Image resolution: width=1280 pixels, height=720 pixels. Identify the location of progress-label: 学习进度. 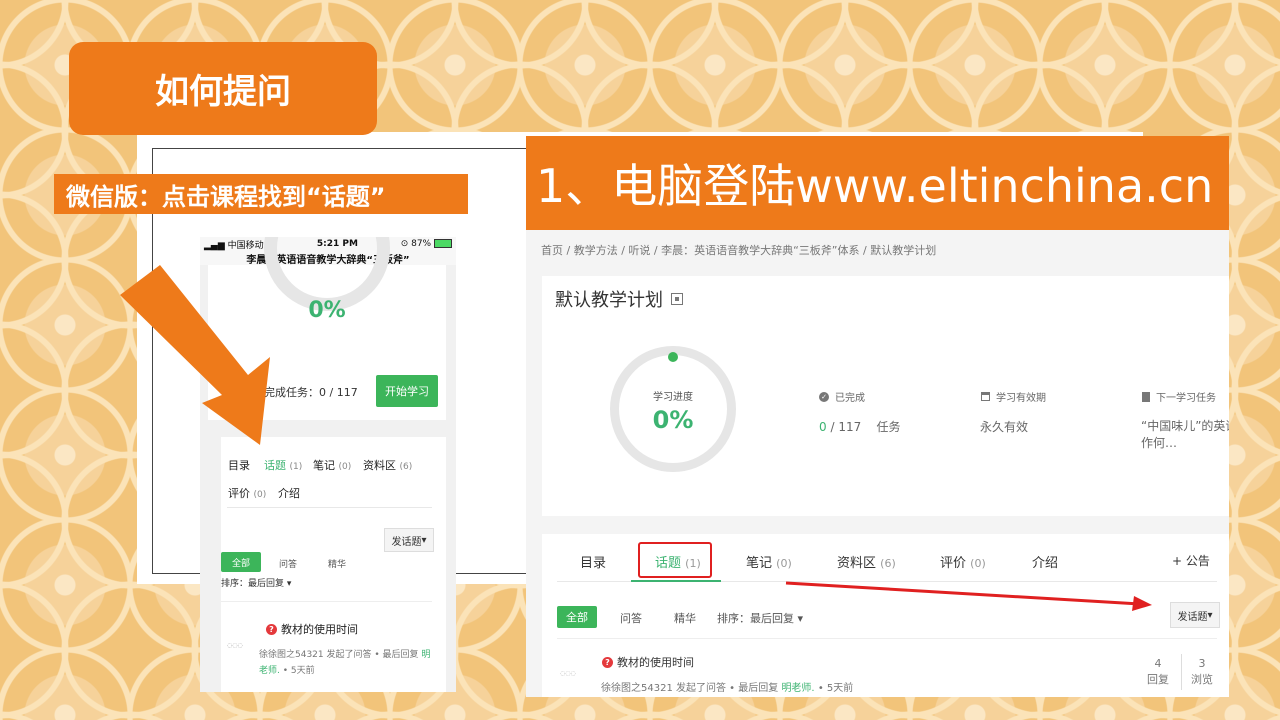
(673, 397).